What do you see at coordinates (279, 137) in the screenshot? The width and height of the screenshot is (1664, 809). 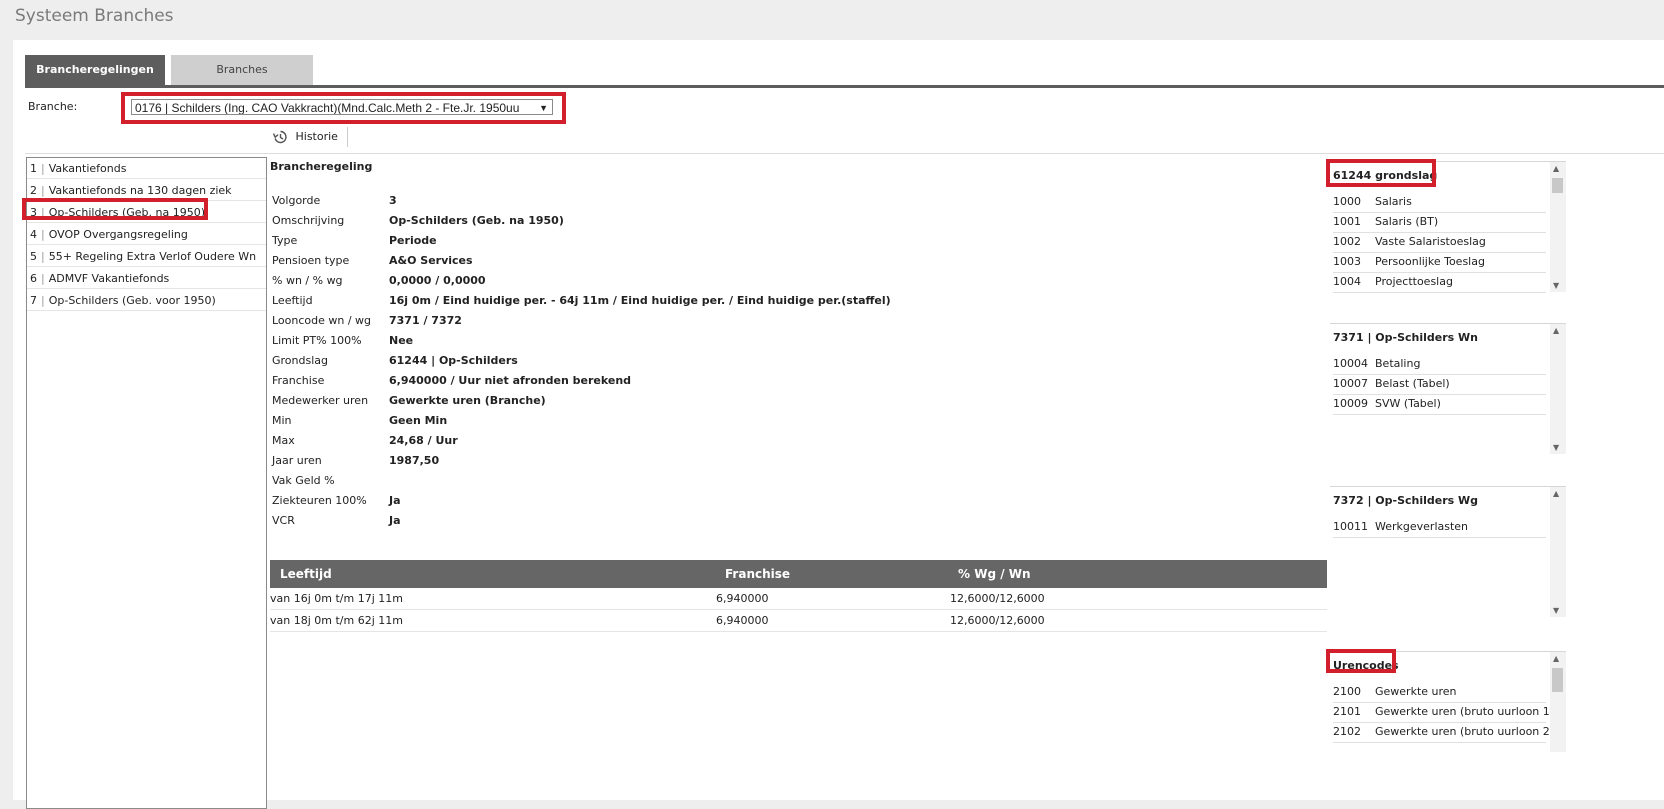 I see `history-icon` at bounding box center [279, 137].